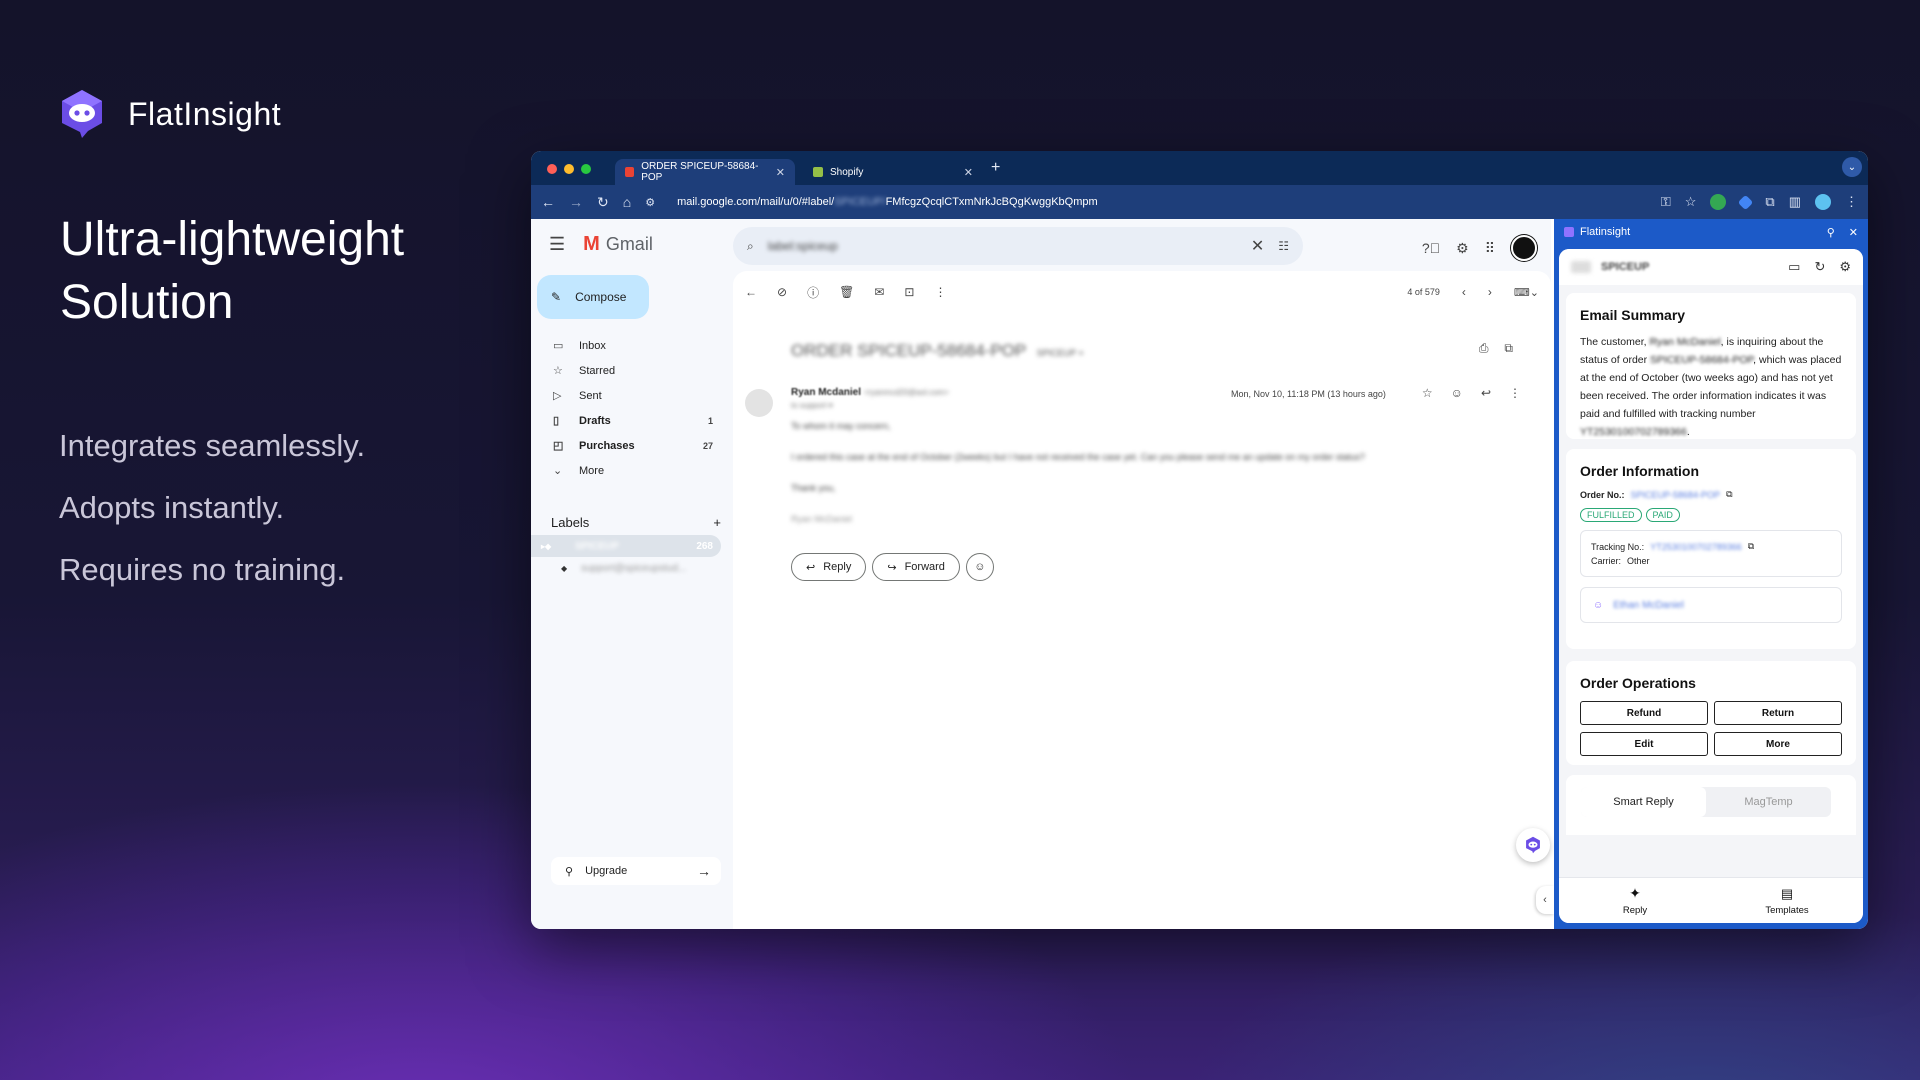  What do you see at coordinates (1484, 348) in the screenshot?
I see `print-icon: ⎙` at bounding box center [1484, 348].